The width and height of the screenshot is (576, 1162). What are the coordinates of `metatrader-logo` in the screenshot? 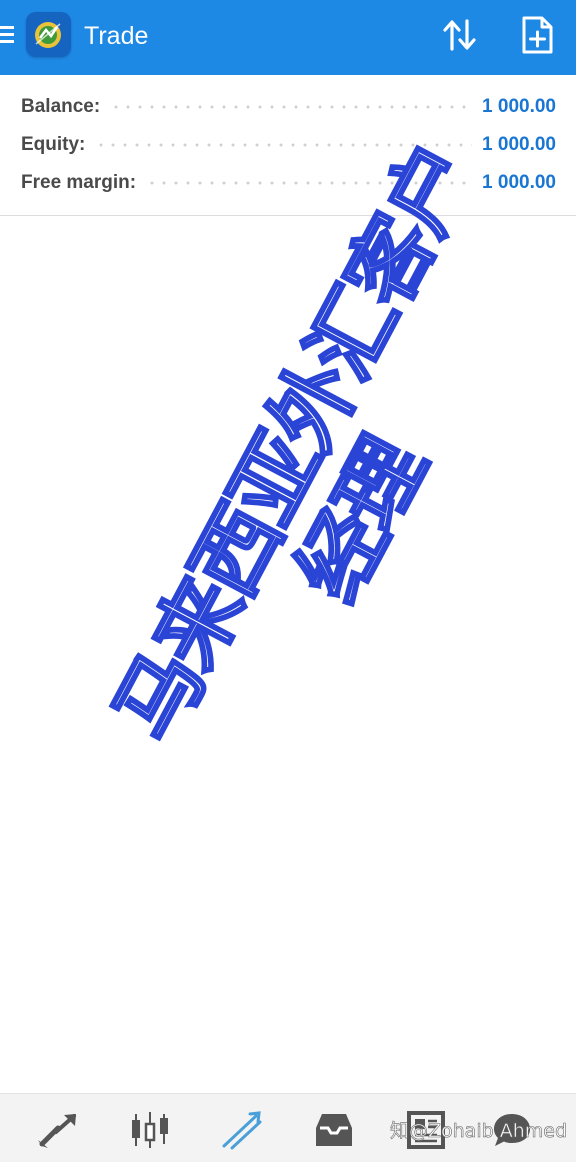 It's located at (48, 34).